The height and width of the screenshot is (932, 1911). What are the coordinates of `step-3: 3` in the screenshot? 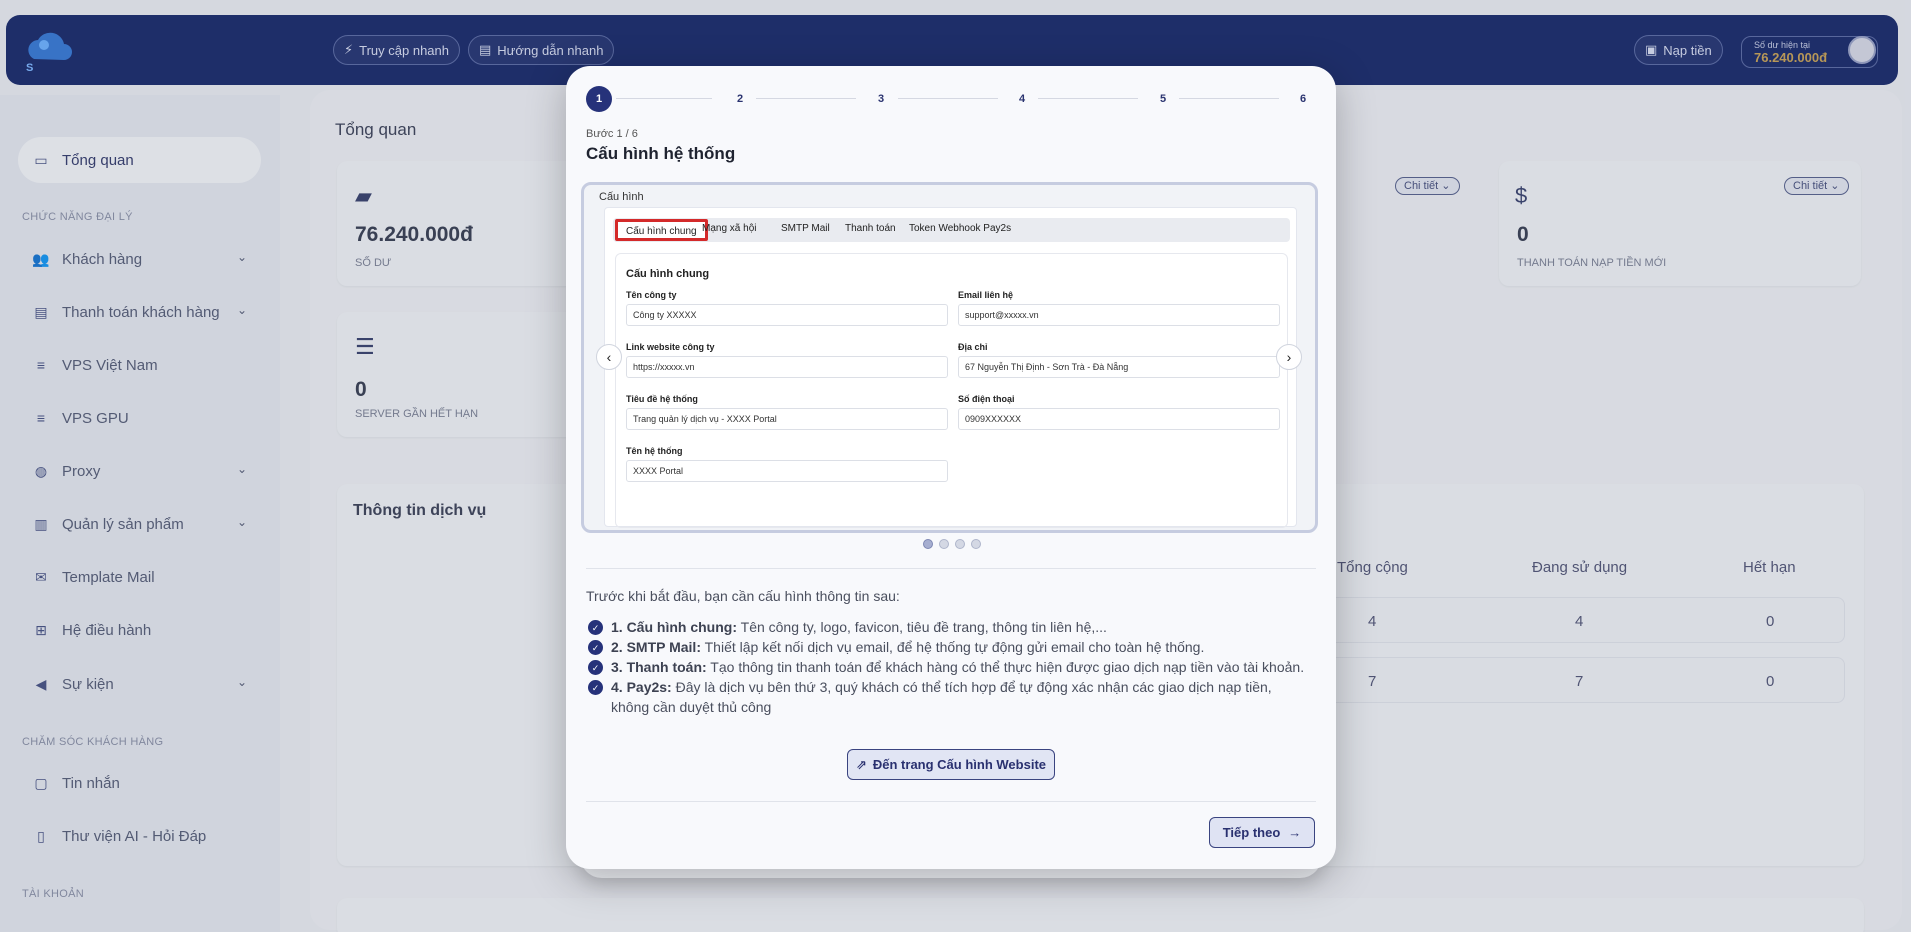 It's located at (881, 99).